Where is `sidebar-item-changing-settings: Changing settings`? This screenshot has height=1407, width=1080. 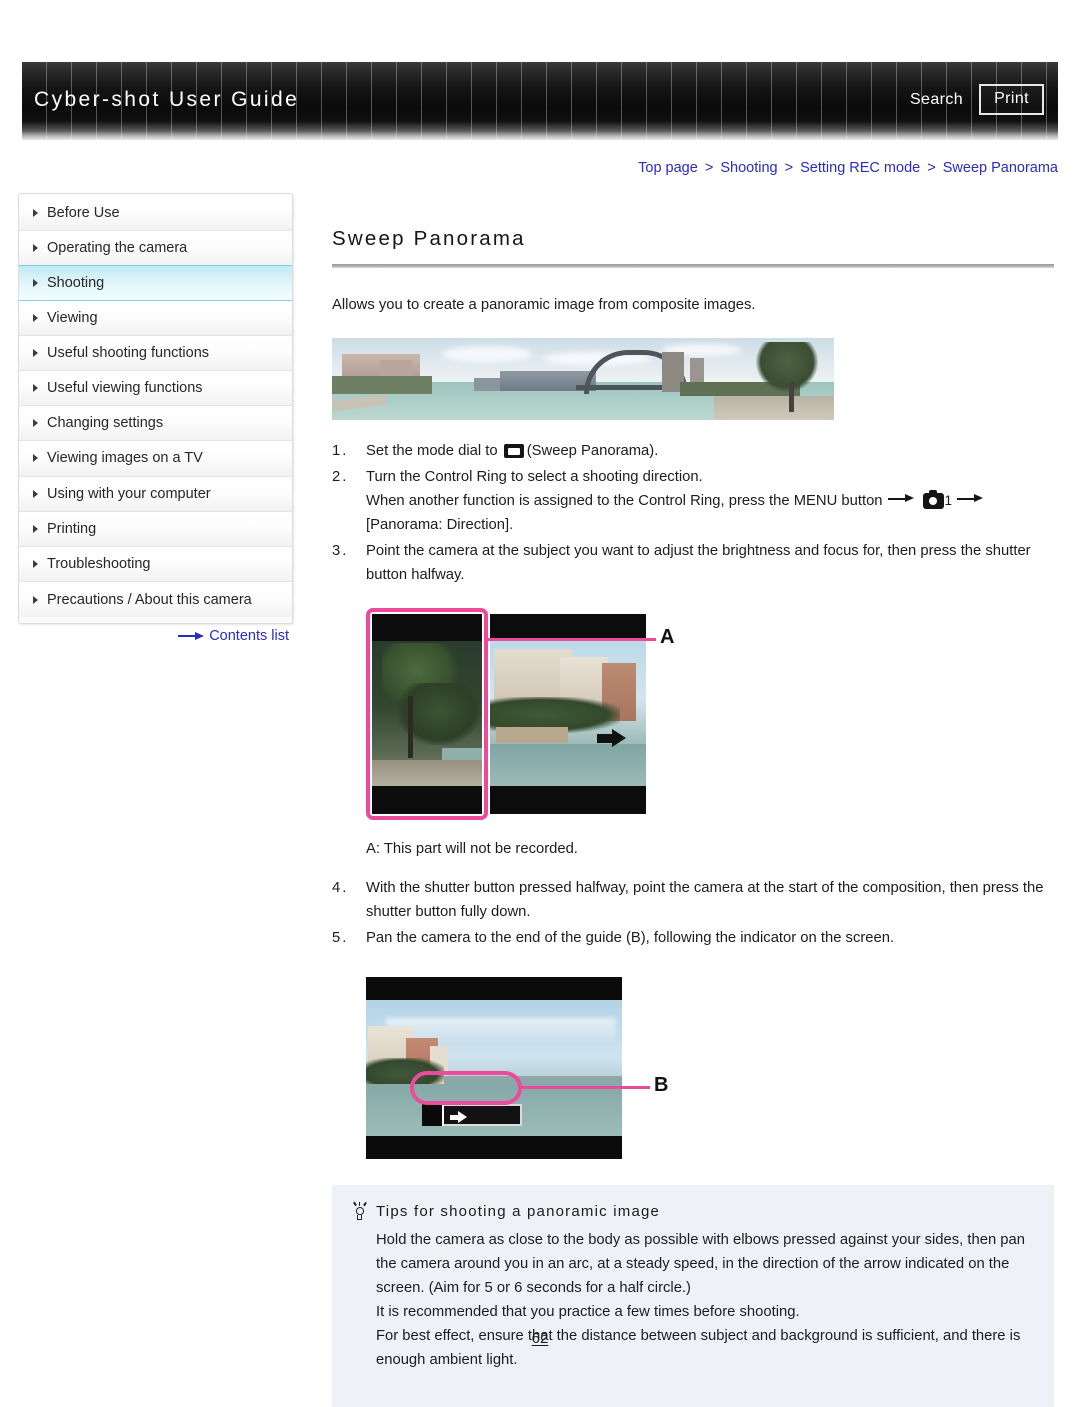 sidebar-item-changing-settings: Changing settings is located at coordinates (155, 424).